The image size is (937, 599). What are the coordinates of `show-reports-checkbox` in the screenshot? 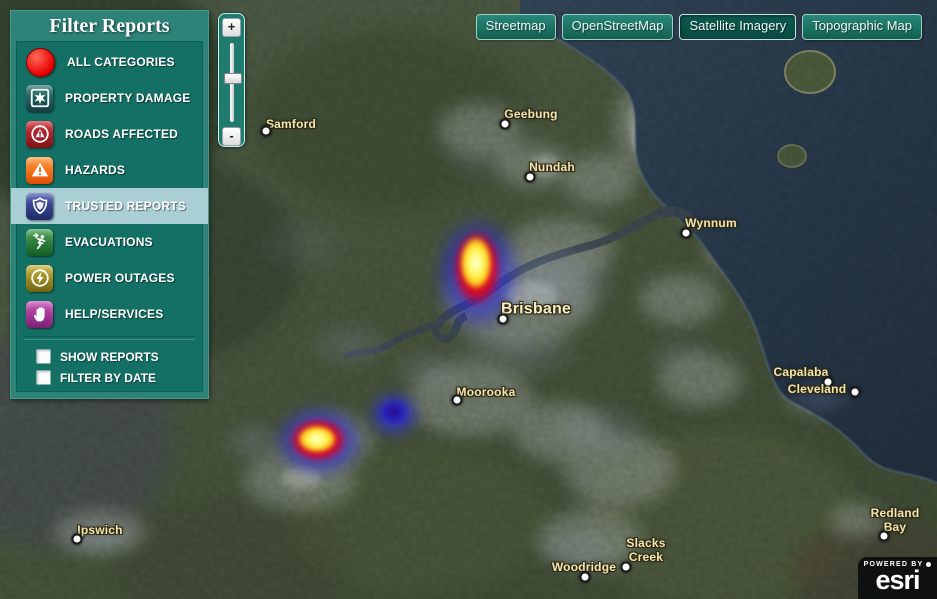 It's located at (43, 356).